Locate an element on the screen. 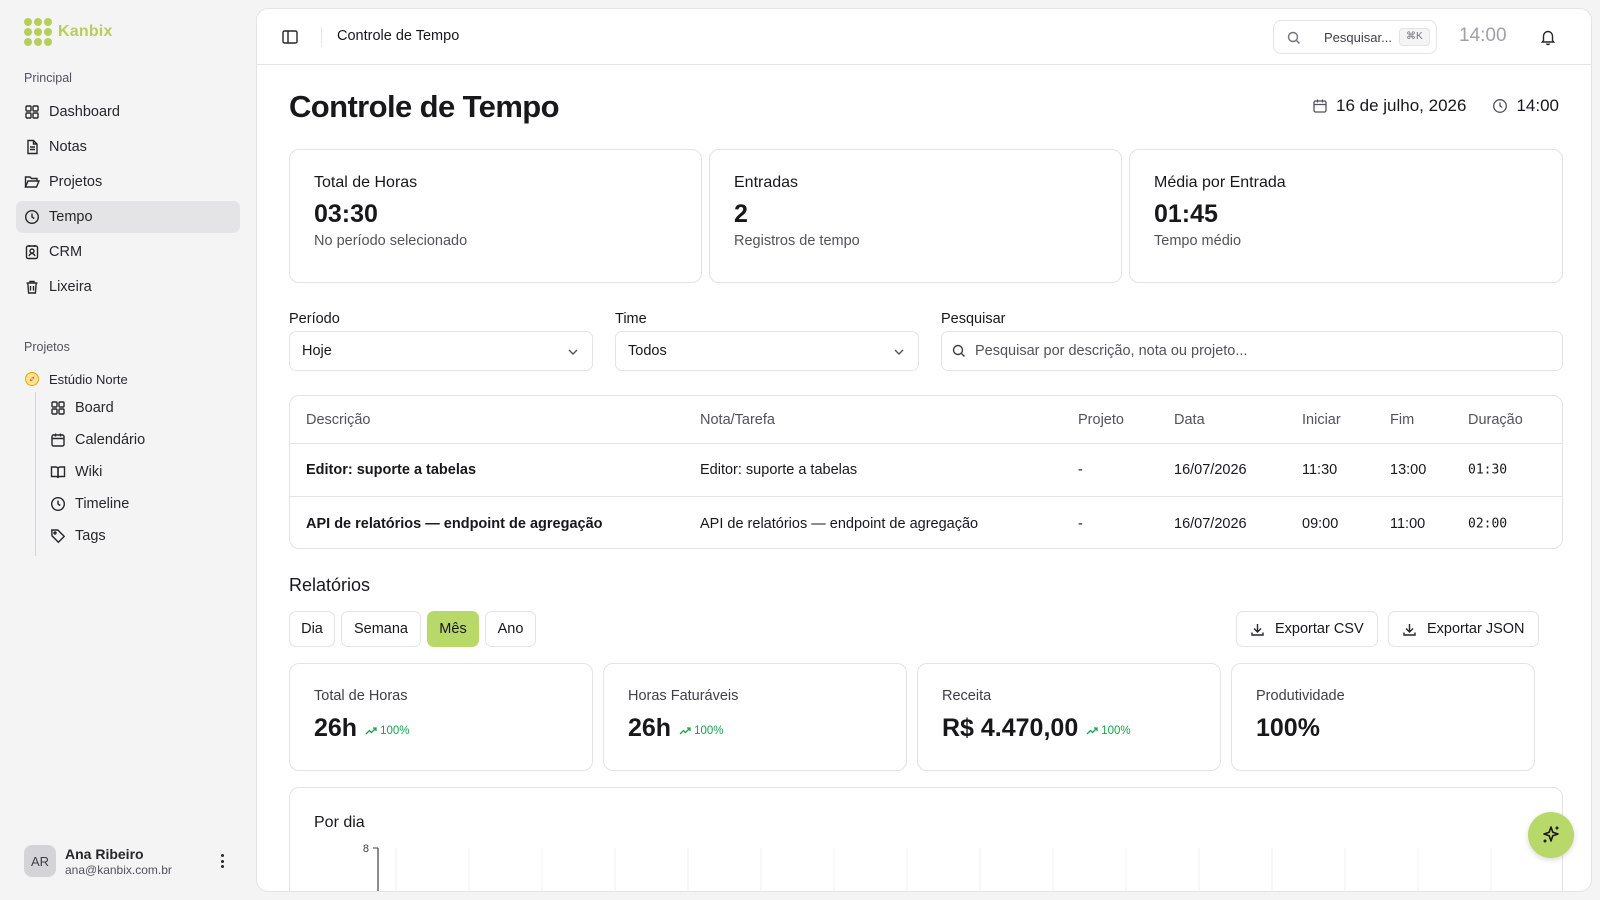  tree-line is located at coordinates (35, 474).